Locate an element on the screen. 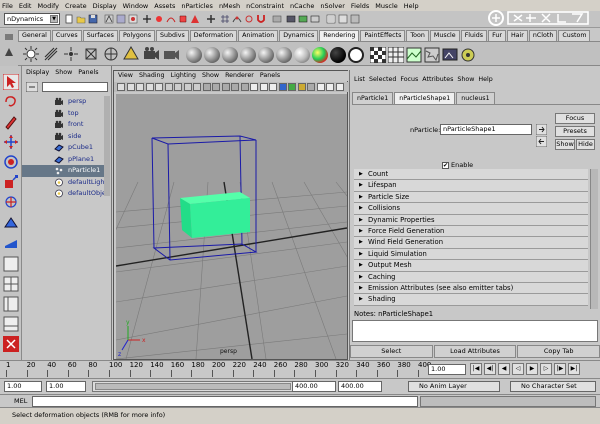 This screenshot has height=424, width=600. plus-icon is located at coordinates (211, 19).